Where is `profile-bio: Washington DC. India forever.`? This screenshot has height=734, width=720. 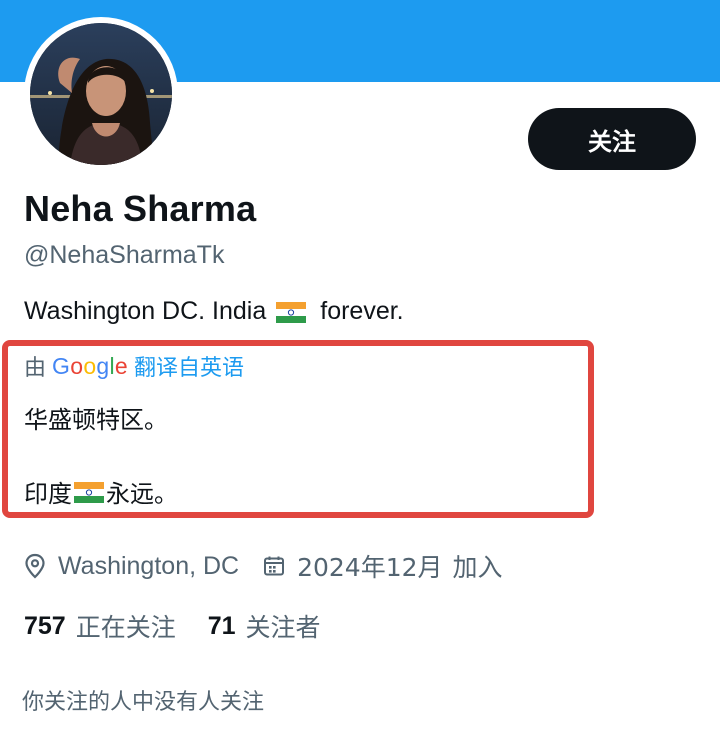
profile-bio: Washington DC. India forever. is located at coordinates (214, 311).